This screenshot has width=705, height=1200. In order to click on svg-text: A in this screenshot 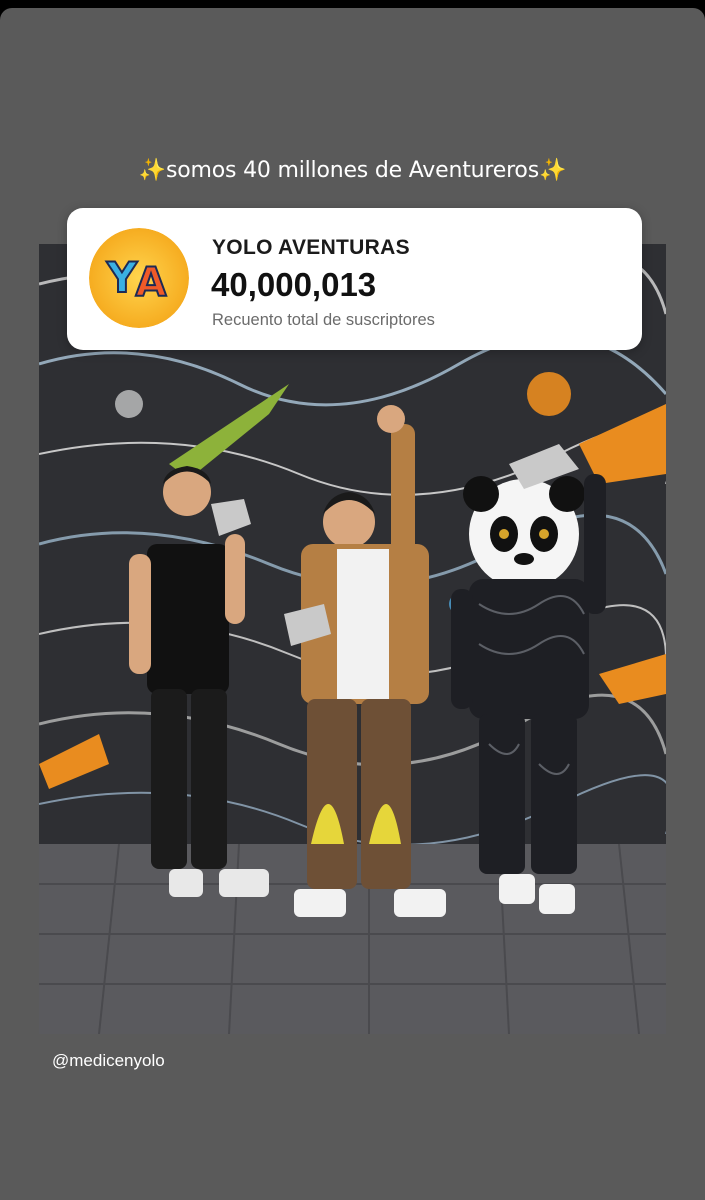, I will do `click(151, 283)`.